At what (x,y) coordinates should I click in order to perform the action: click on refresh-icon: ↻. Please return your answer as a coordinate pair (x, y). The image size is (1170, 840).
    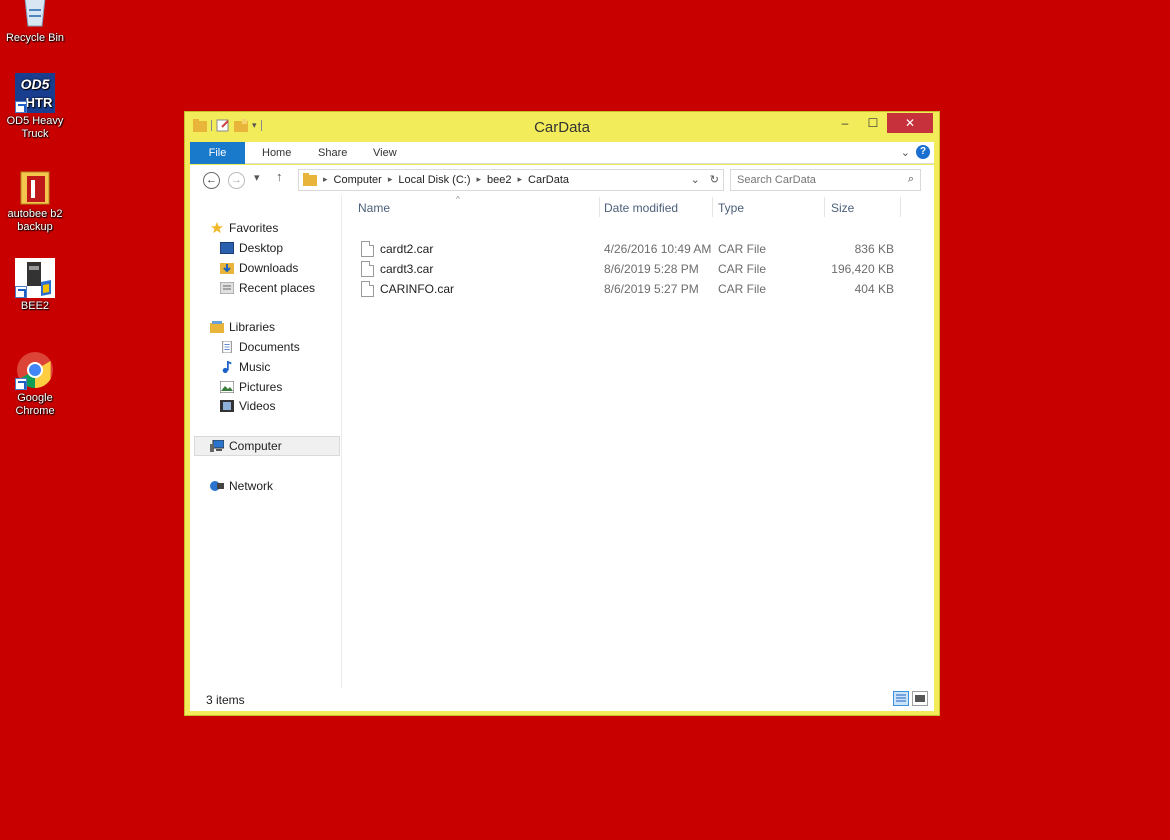
    Looking at the image, I should click on (714, 179).